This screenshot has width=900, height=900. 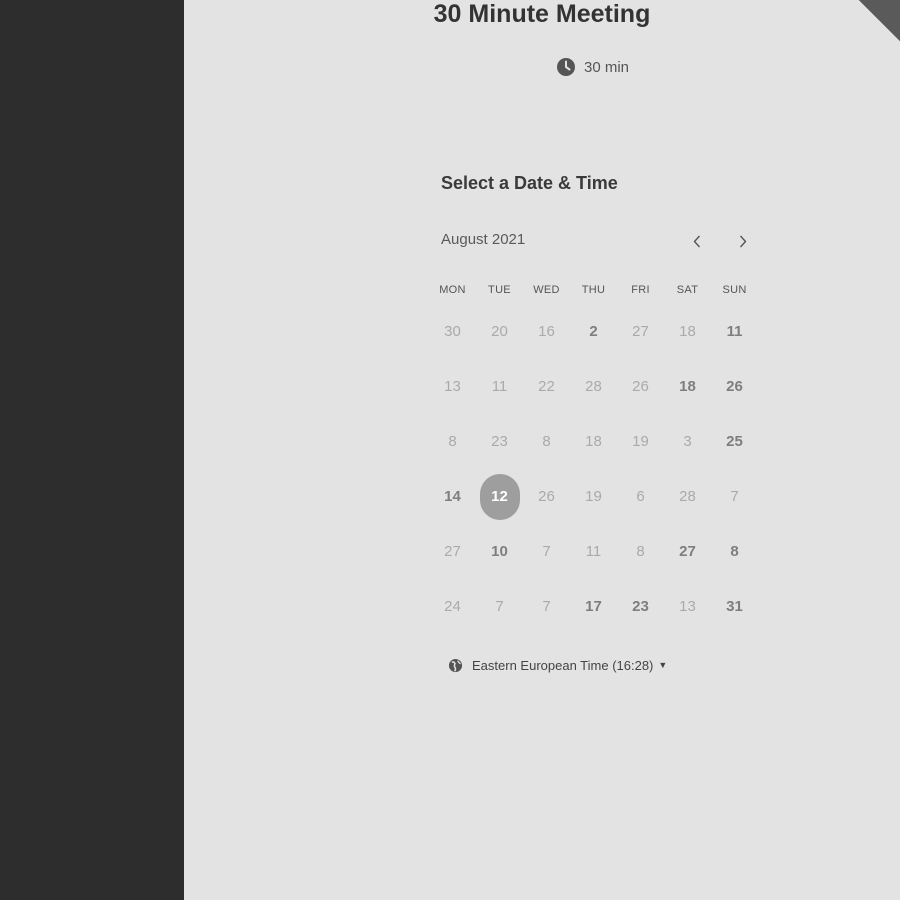 What do you see at coordinates (640, 496) in the screenshot?
I see `calendar-day: 6` at bounding box center [640, 496].